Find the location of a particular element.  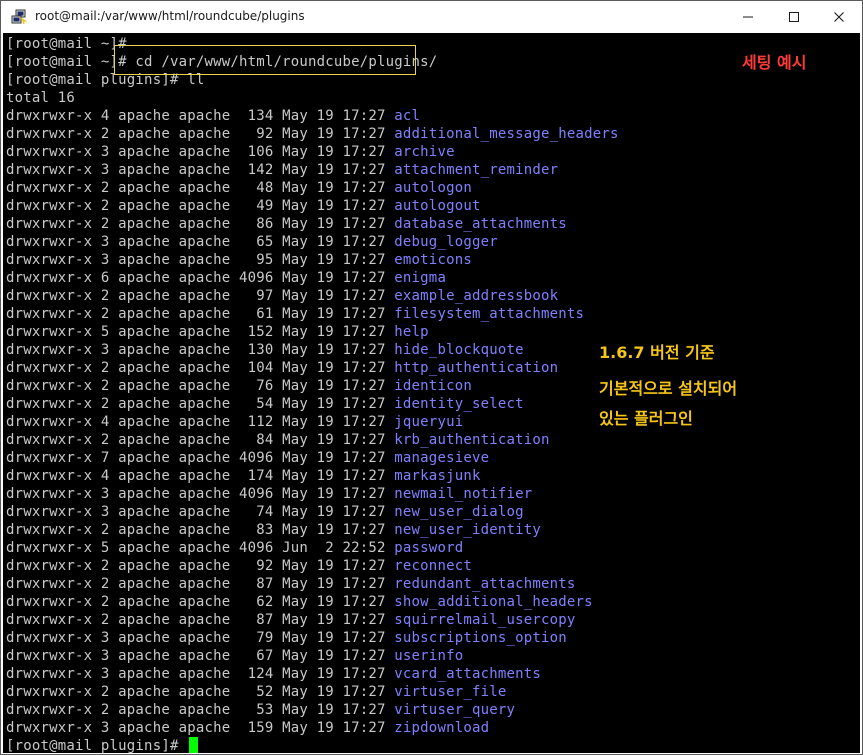

directory-name: new_user_identity is located at coordinates (467, 530).